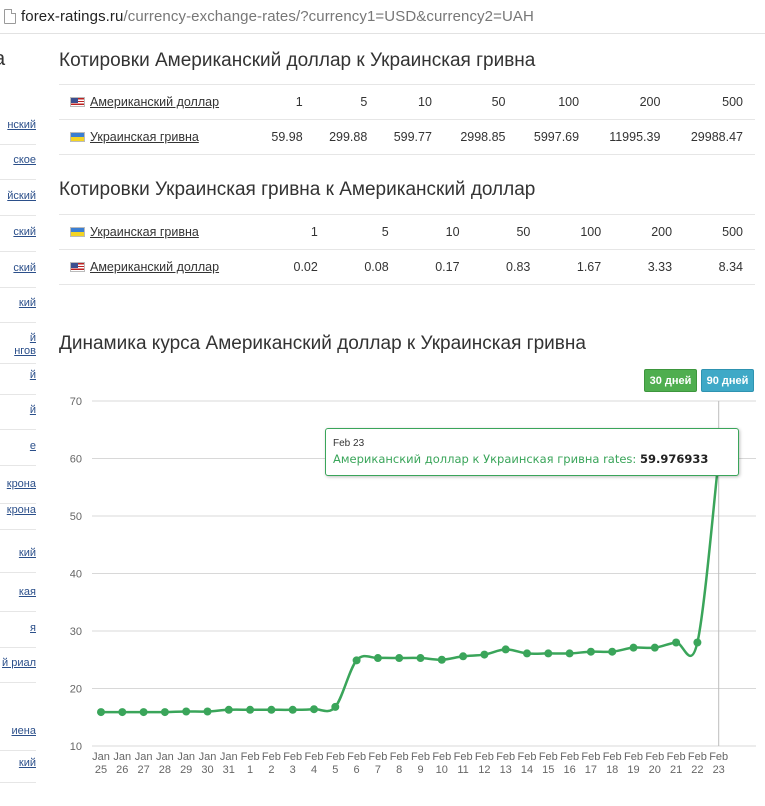 Image resolution: width=765 pixels, height=806 pixels. I want to click on x-tick-label: Feb 23, so click(718, 763).